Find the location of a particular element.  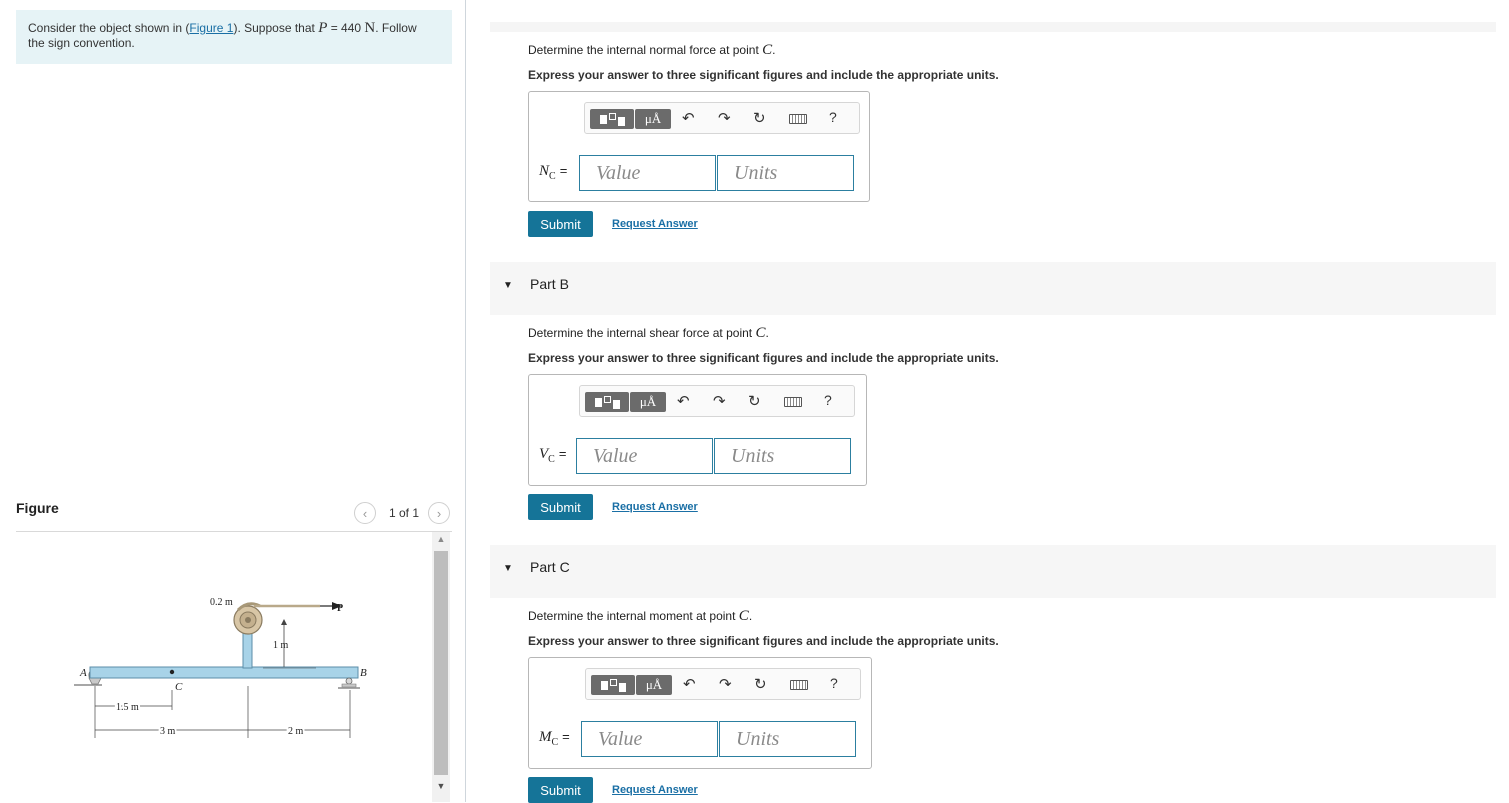

figure-link: Figure 1 is located at coordinates (211, 28).